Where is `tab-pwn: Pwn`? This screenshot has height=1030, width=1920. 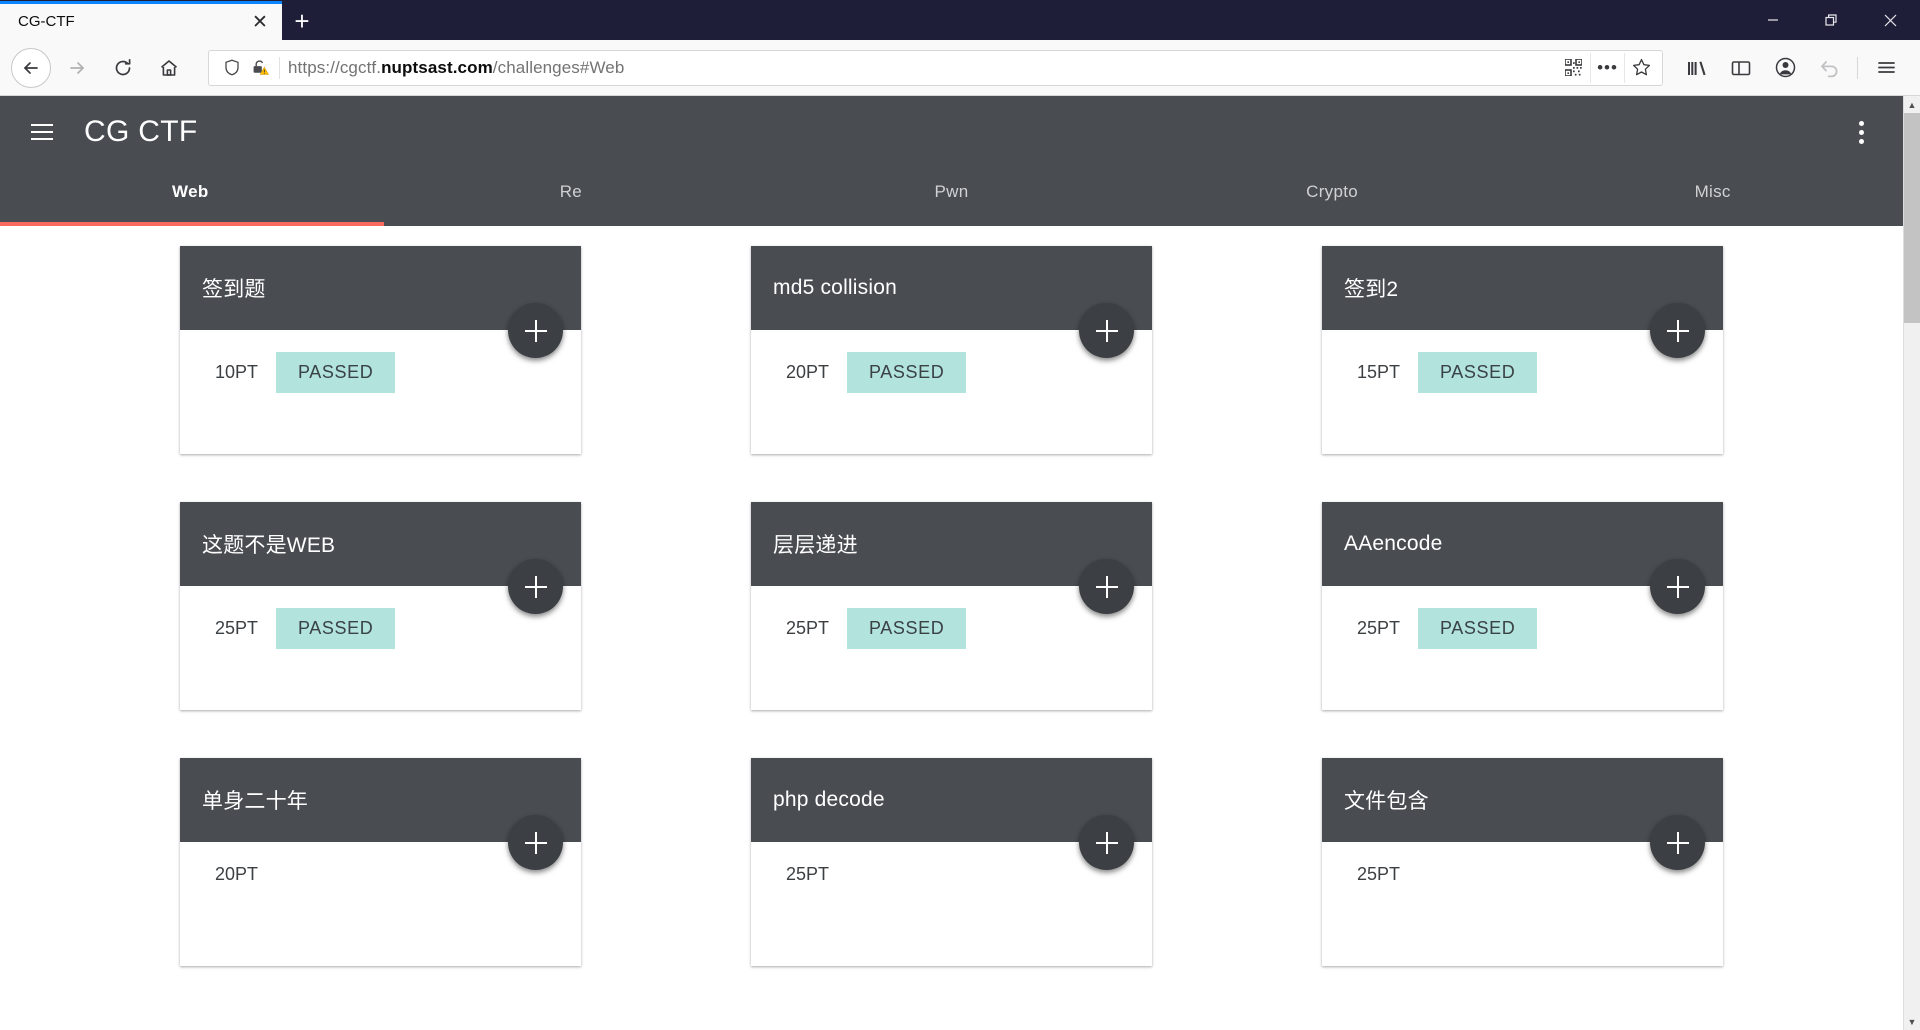
tab-pwn: Pwn is located at coordinates (951, 197).